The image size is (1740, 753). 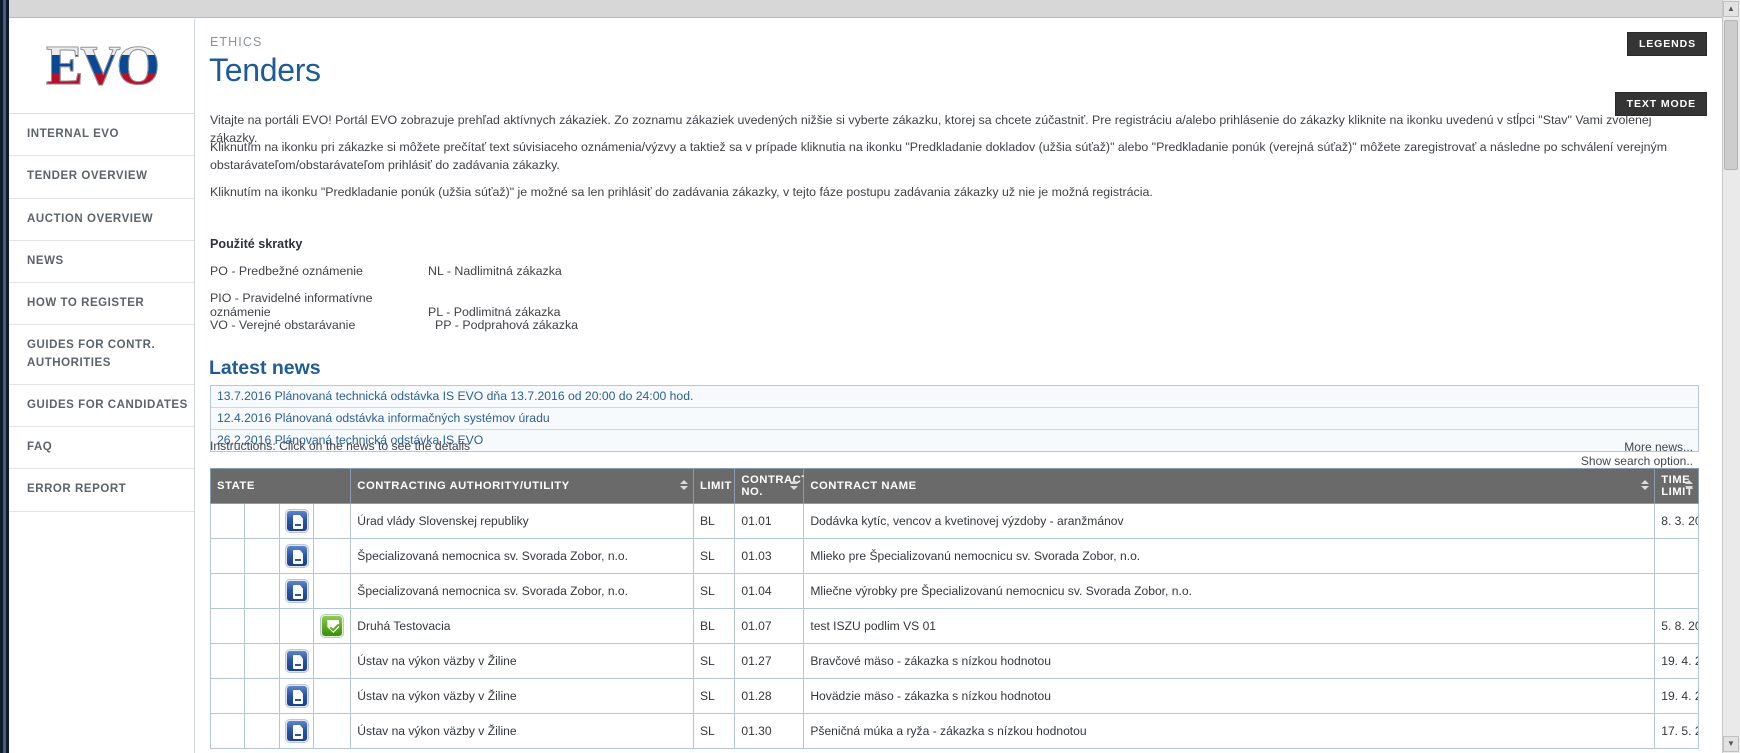 What do you see at coordinates (1731, 9) in the screenshot?
I see `scroll-up-icon: ▲` at bounding box center [1731, 9].